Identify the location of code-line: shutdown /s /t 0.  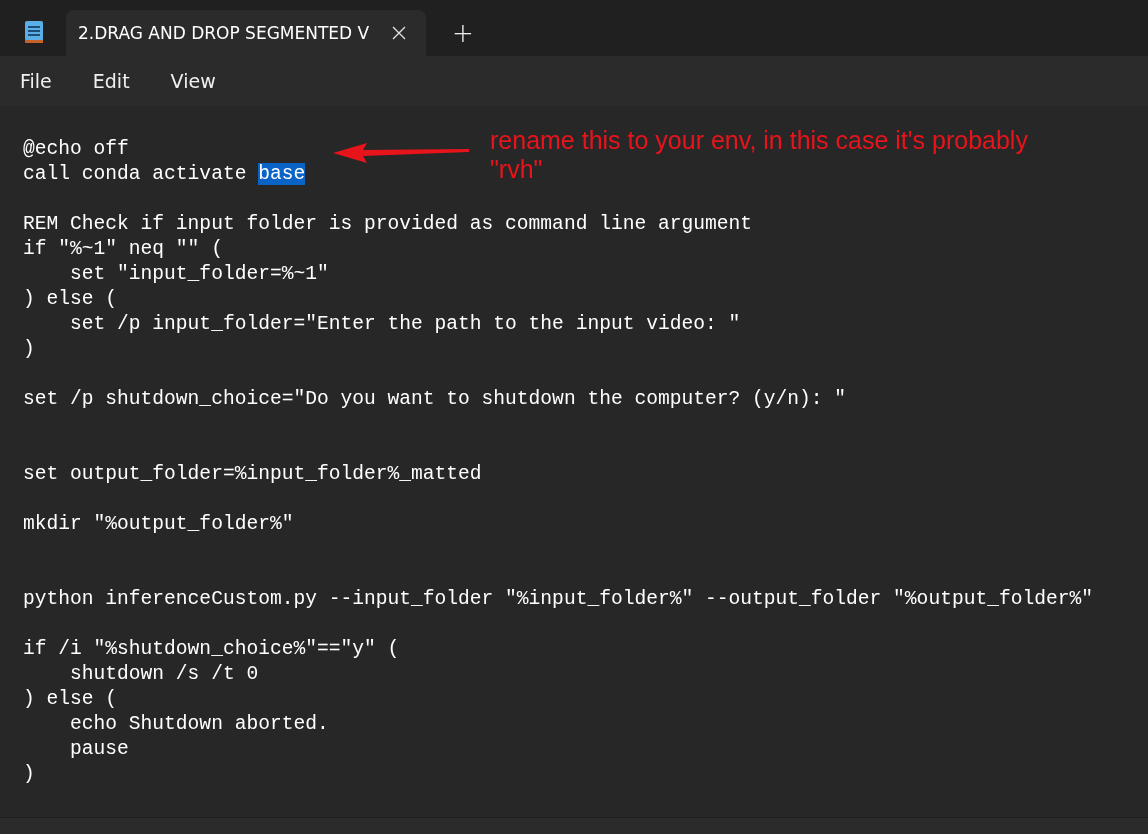
(164, 674).